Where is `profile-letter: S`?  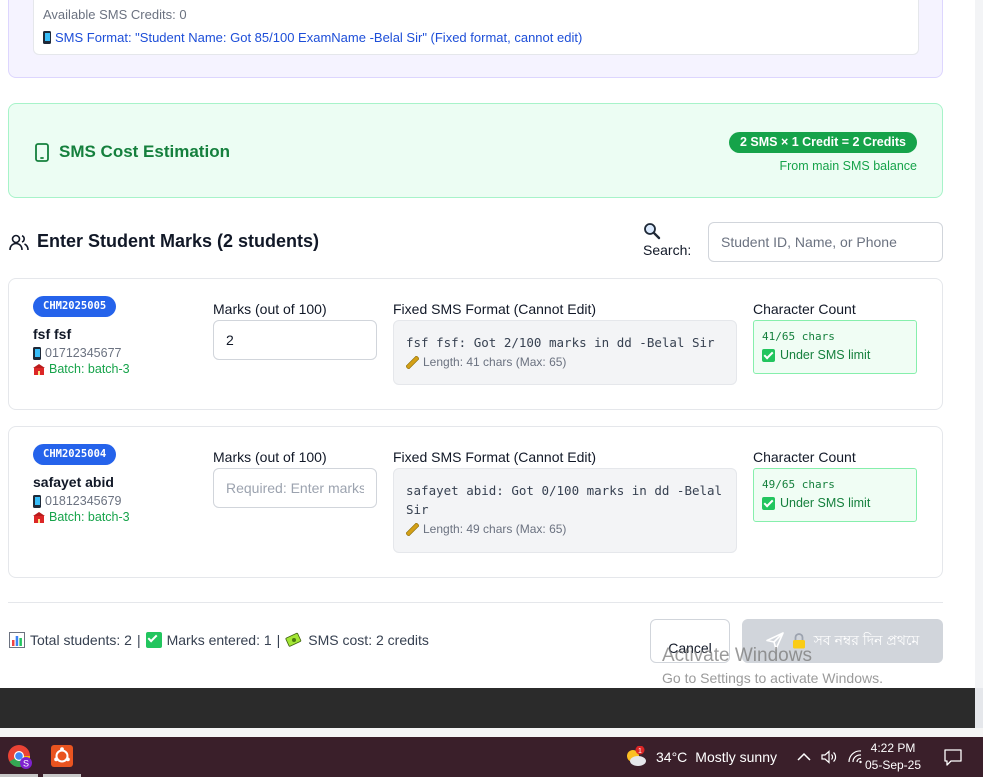
profile-letter: S is located at coordinates (26, 763).